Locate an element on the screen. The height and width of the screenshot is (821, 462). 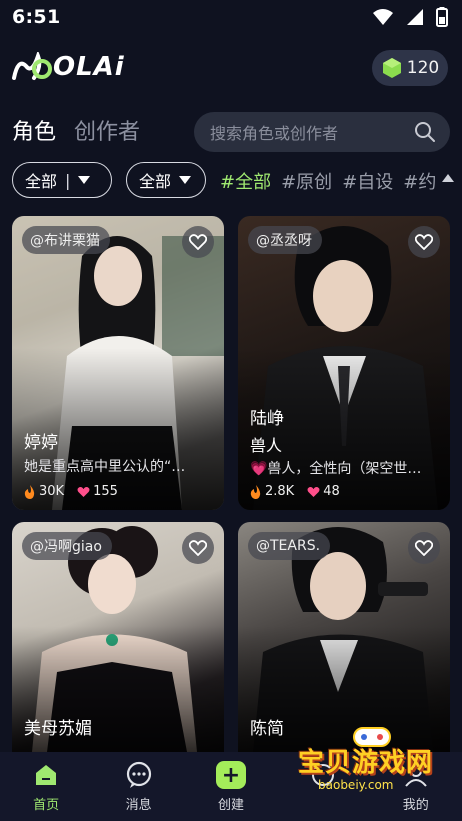
character-name: 陆峥 is located at coordinates (267, 419).